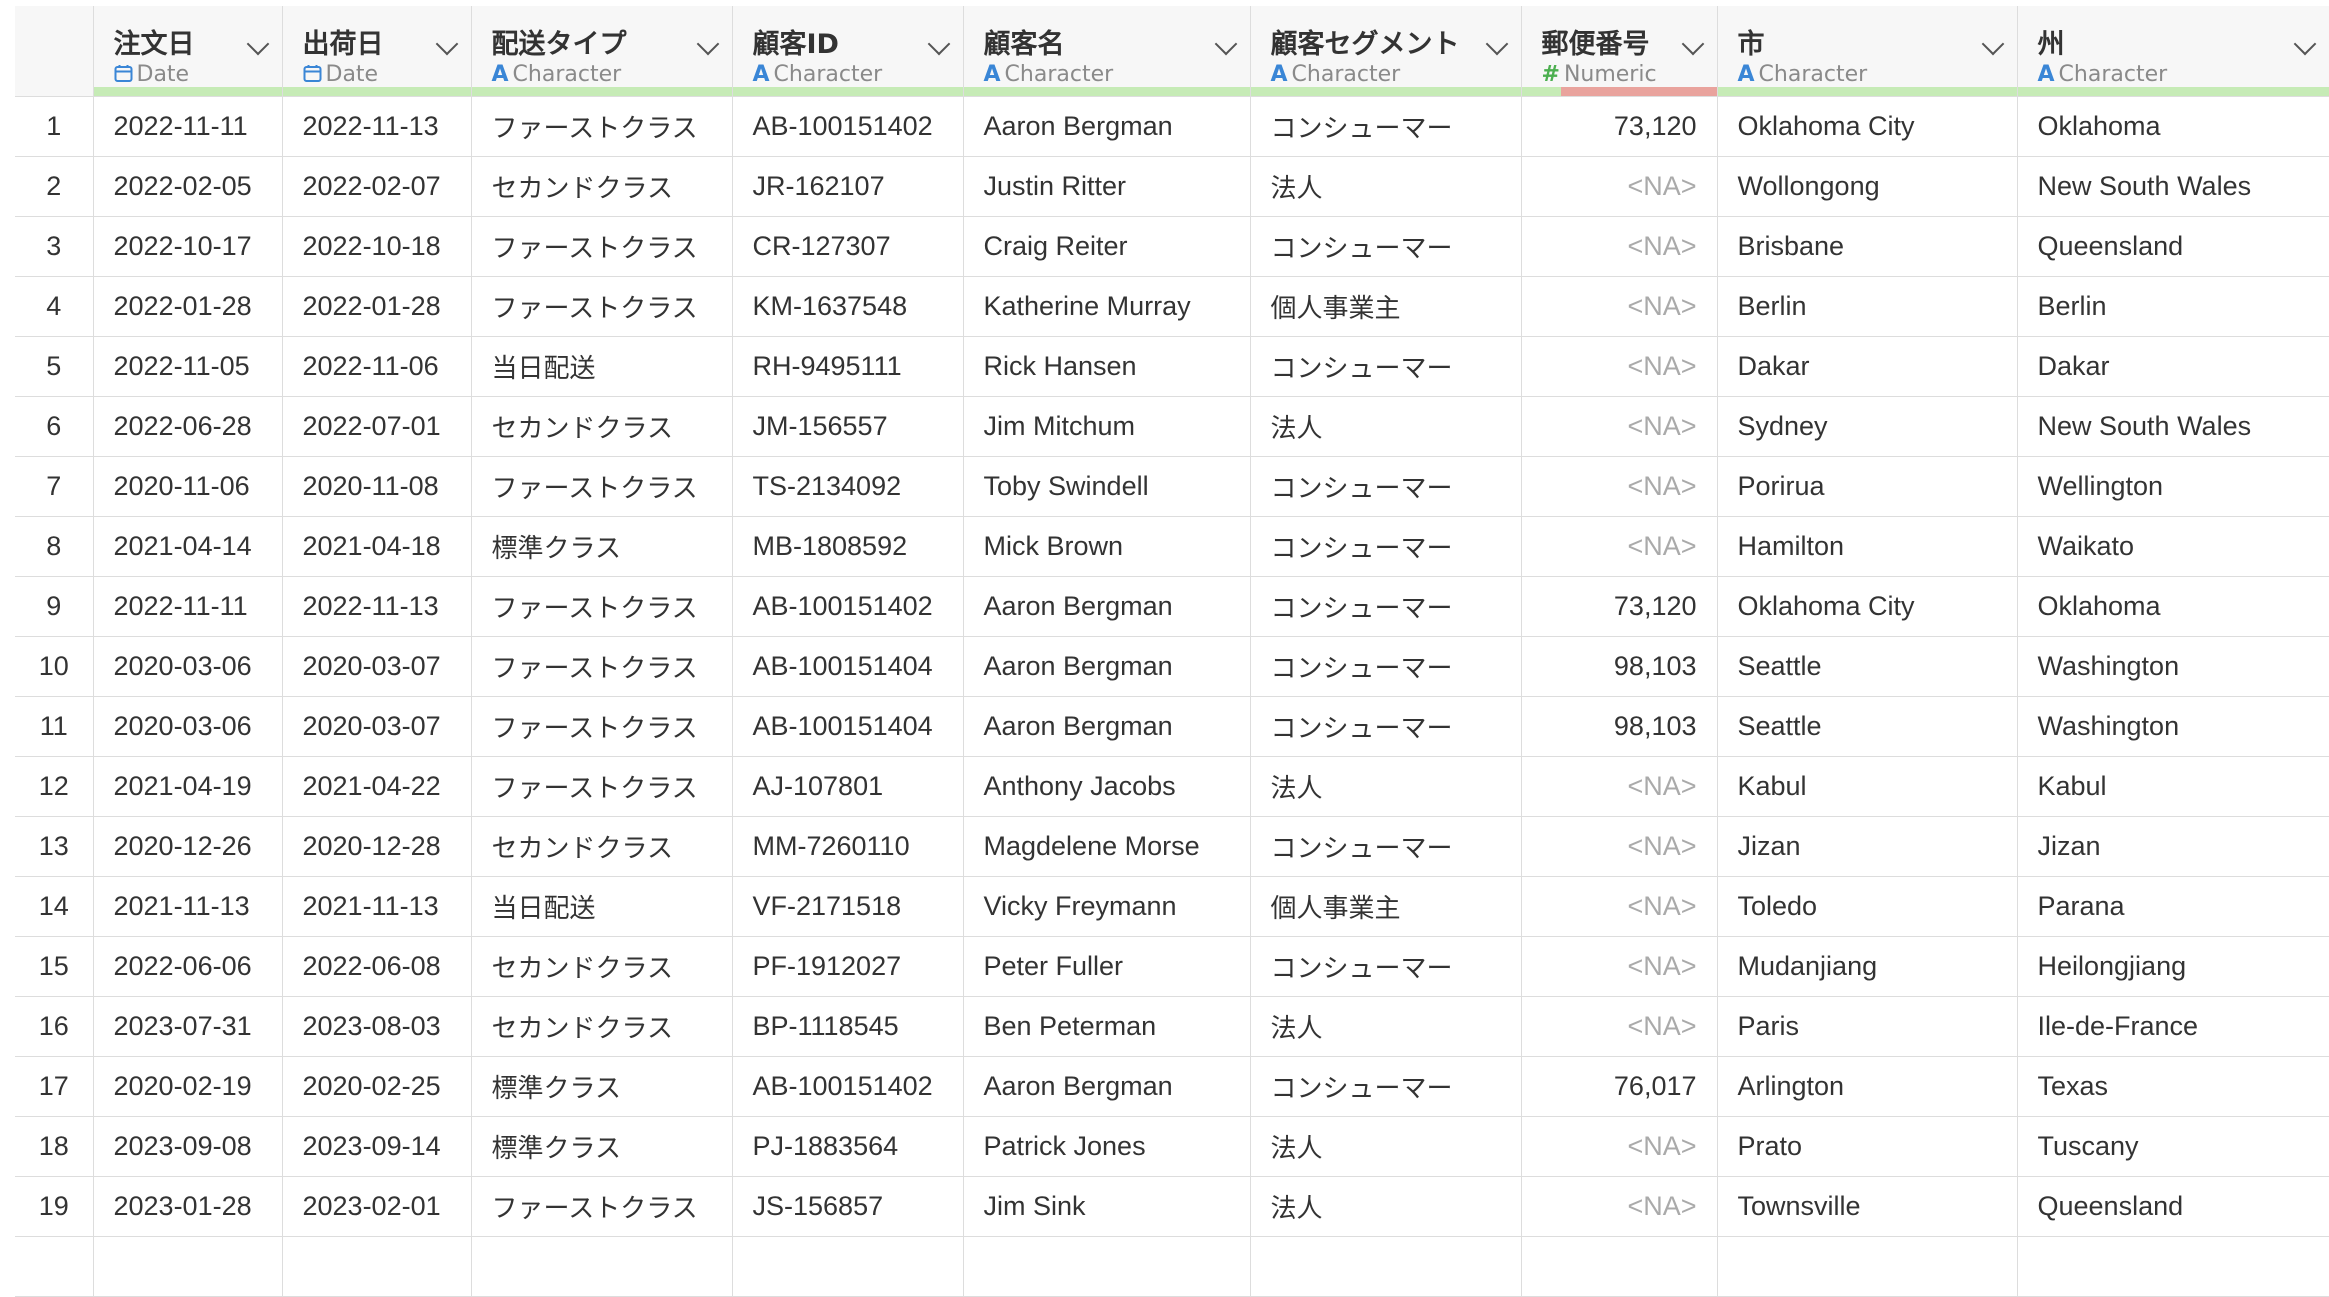 This screenshot has height=1297, width=2329. What do you see at coordinates (848, 1206) in the screenshot?
I see `table-cell: JS-156857` at bounding box center [848, 1206].